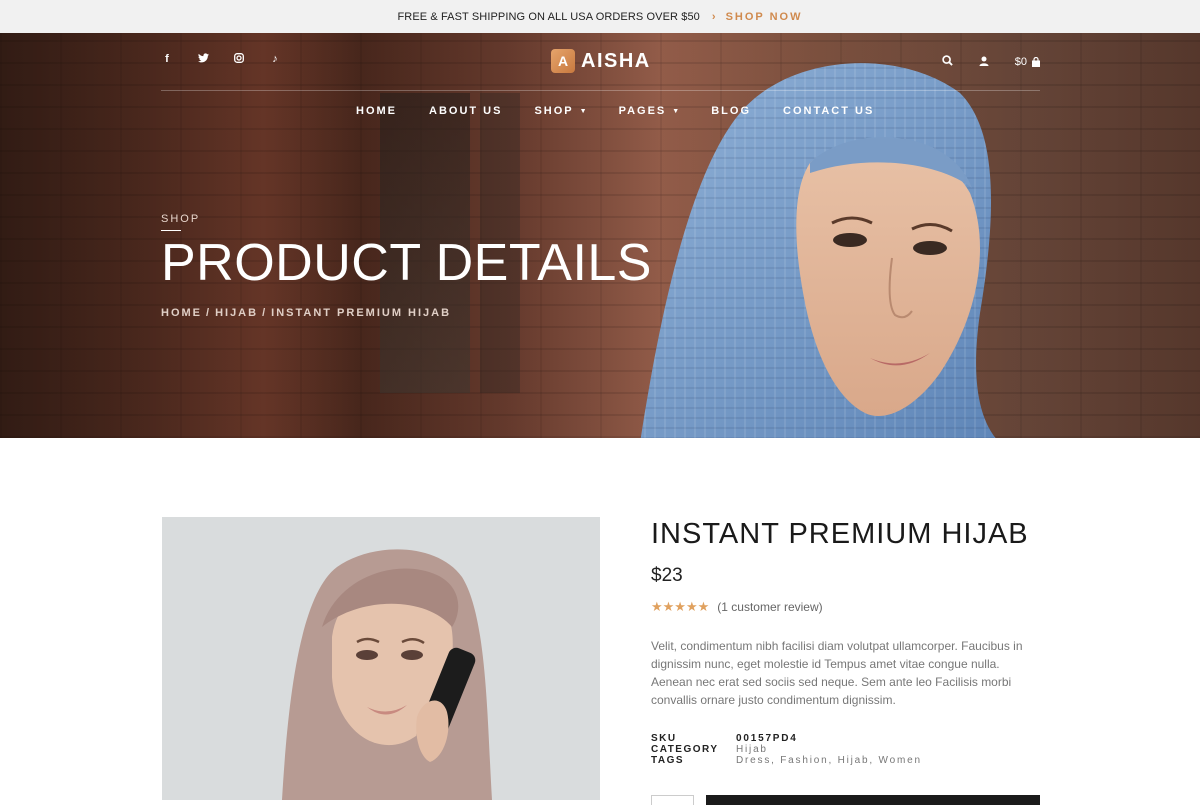 This screenshot has width=1200, height=805. I want to click on category-link: Hijab, so click(752, 749).